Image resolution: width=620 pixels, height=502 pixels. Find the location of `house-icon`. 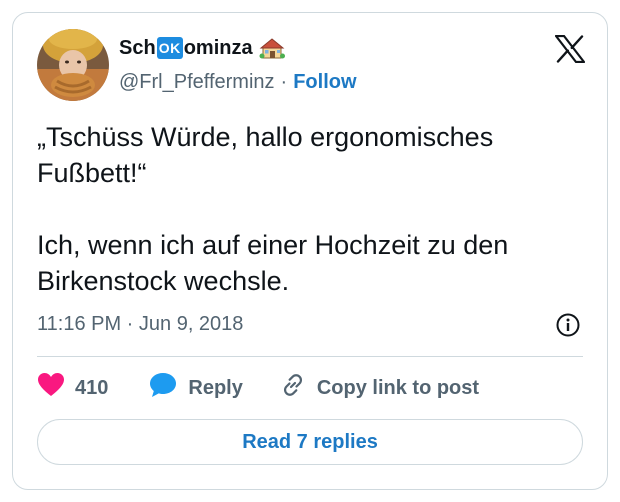

house-icon is located at coordinates (272, 48).